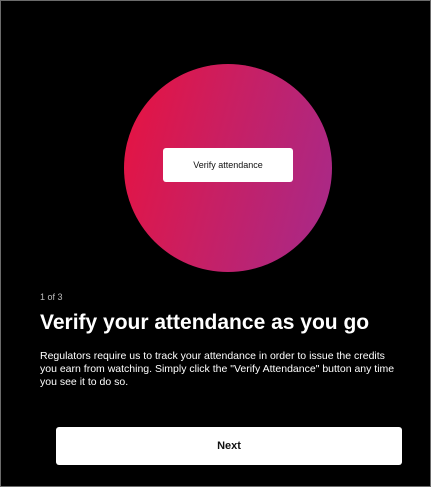 This screenshot has height=487, width=431. What do you see at coordinates (51, 297) in the screenshot?
I see `step-counter: 1 of 3` at bounding box center [51, 297].